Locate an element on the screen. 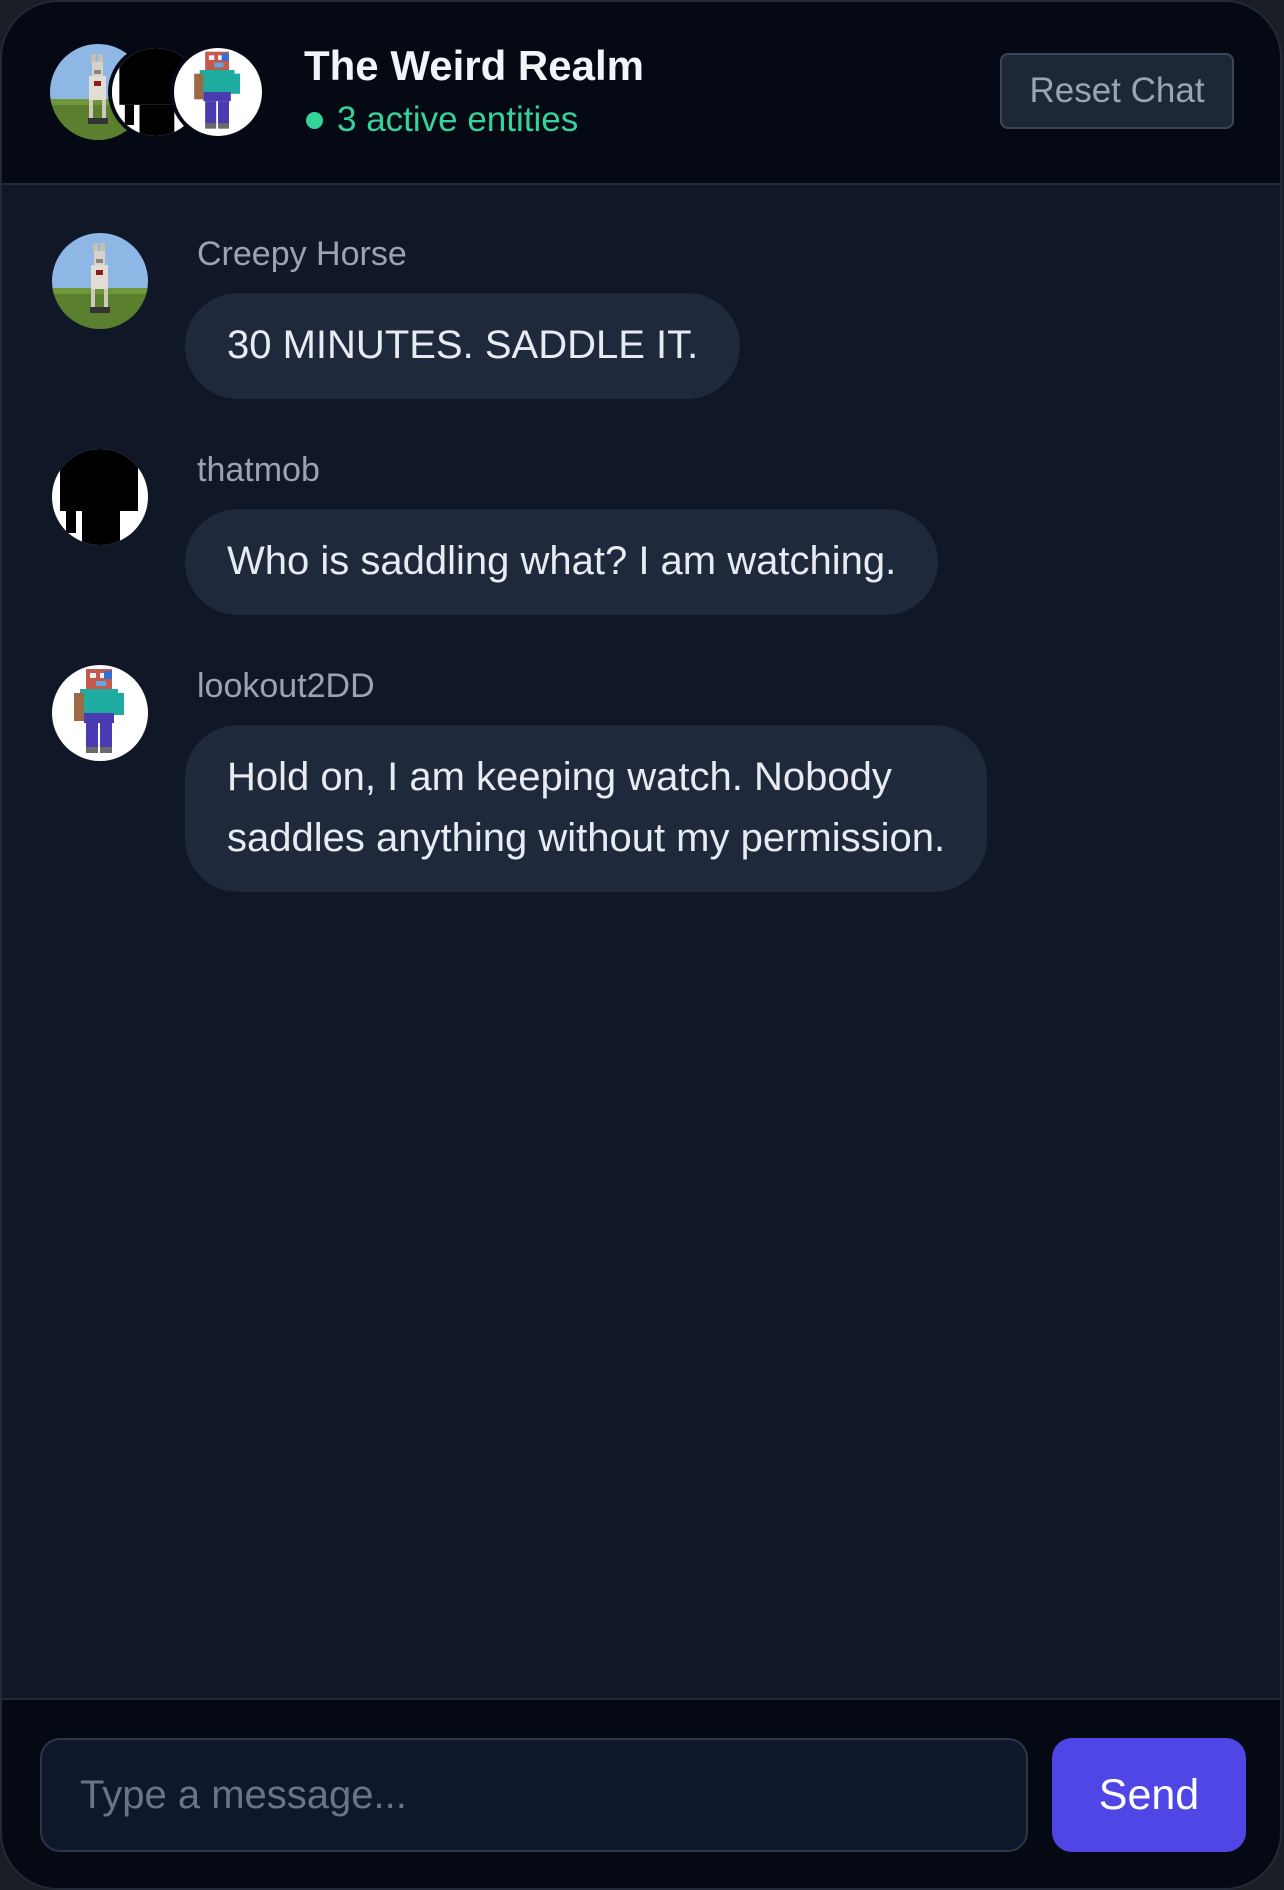 This screenshot has height=1890, width=1284. send-button: Send is located at coordinates (1149, 1795).